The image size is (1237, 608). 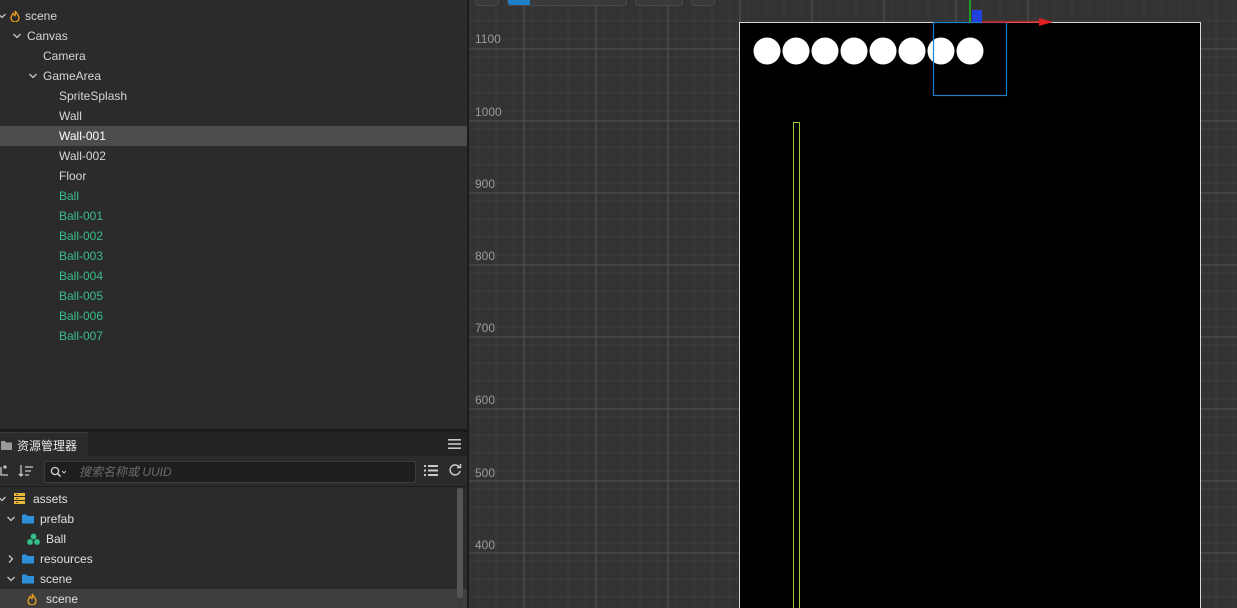 What do you see at coordinates (47, 446) in the screenshot?
I see `assets-tab-label: 资源管理器` at bounding box center [47, 446].